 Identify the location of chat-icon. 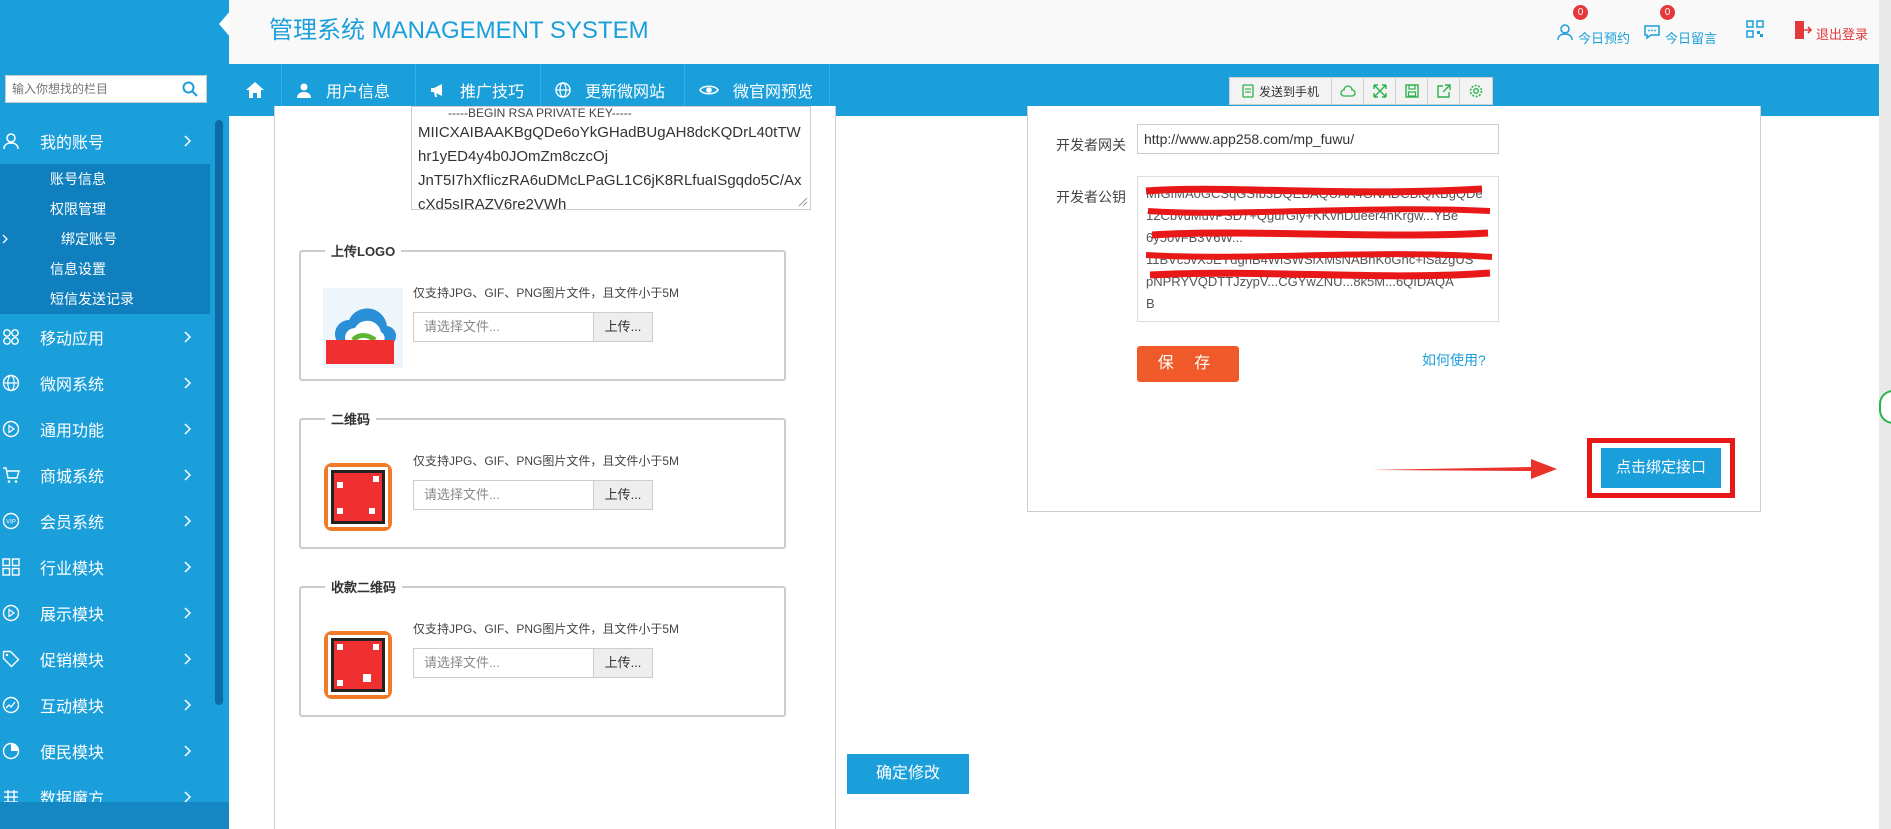
(1652, 31).